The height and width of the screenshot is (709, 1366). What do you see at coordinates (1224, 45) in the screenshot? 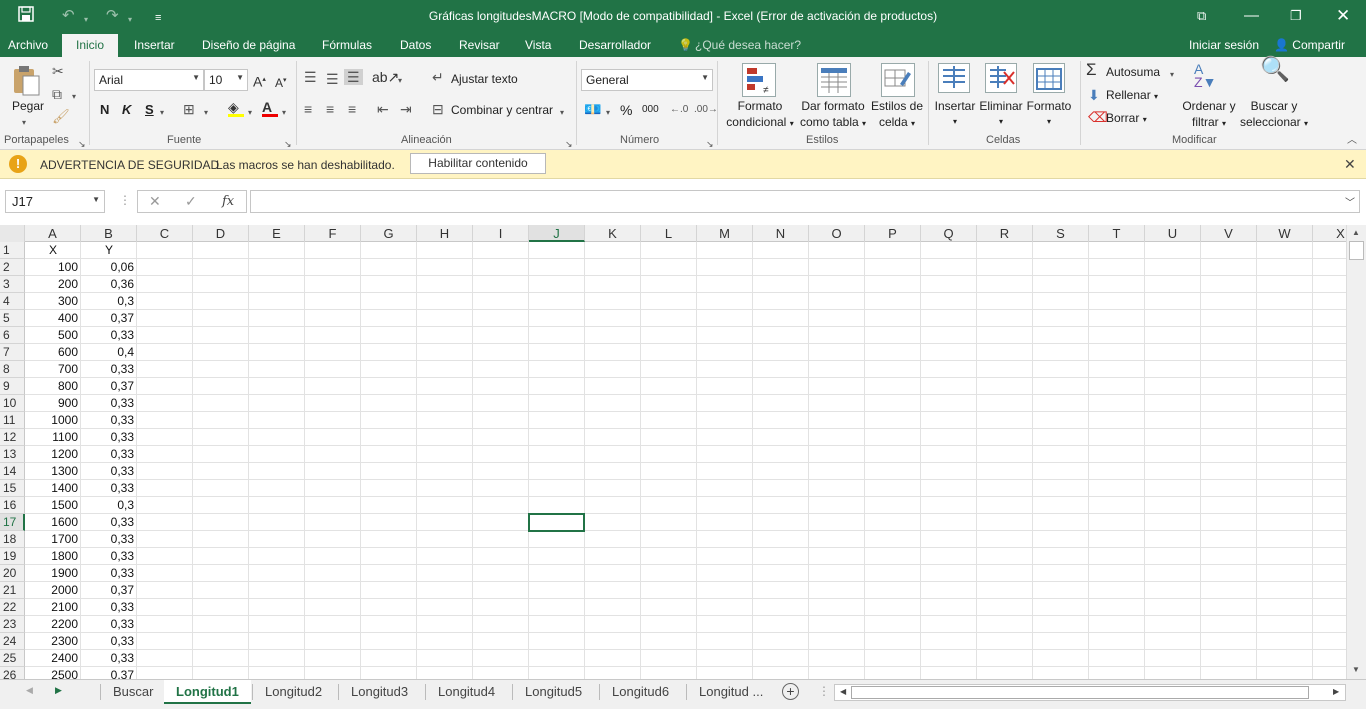
I see `signin-link: Iniciar sesión` at bounding box center [1224, 45].